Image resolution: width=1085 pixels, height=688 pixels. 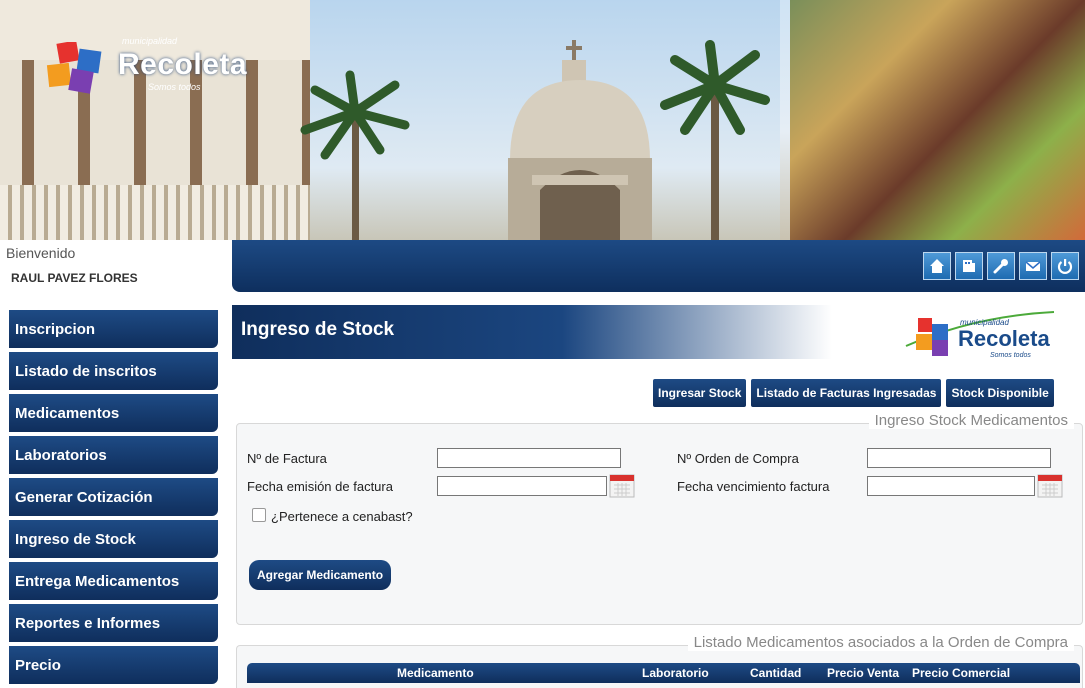 I want to click on wrench-icon, so click(x=1001, y=266).